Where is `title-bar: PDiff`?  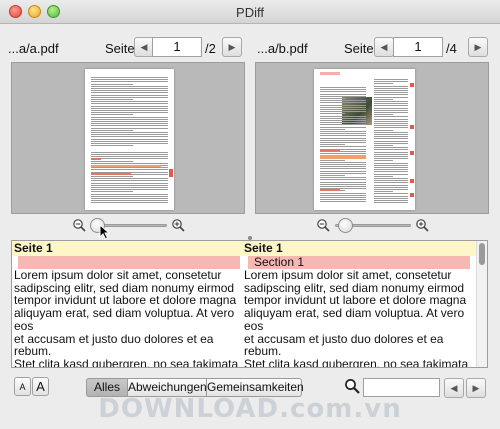 title-bar: PDiff is located at coordinates (250, 12).